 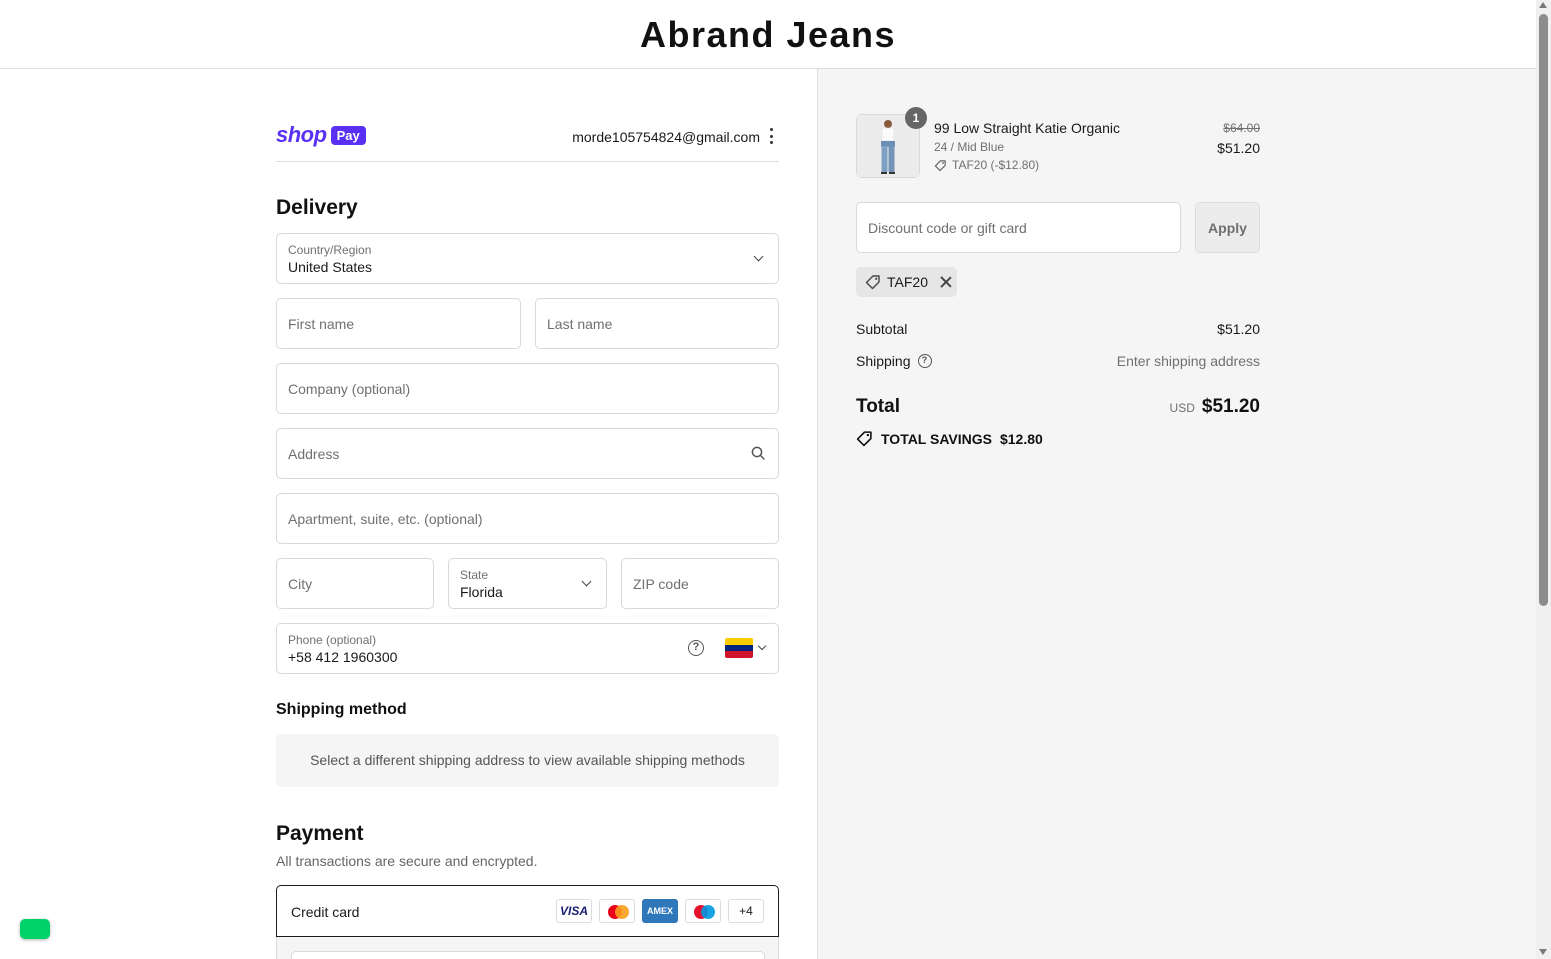 I want to click on brand-logo: Abrand Jeans, so click(x=768, y=35).